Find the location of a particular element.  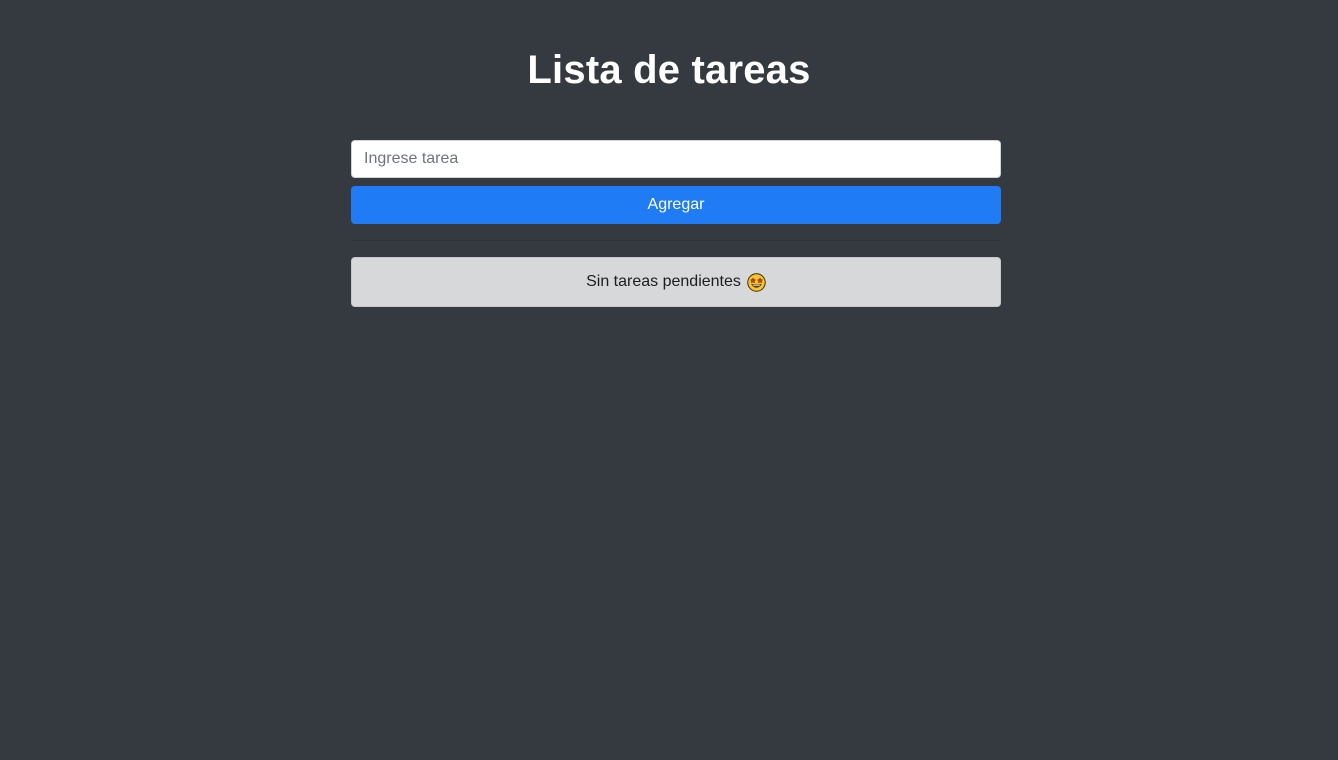

star-struck-face-icon is located at coordinates (756, 282).